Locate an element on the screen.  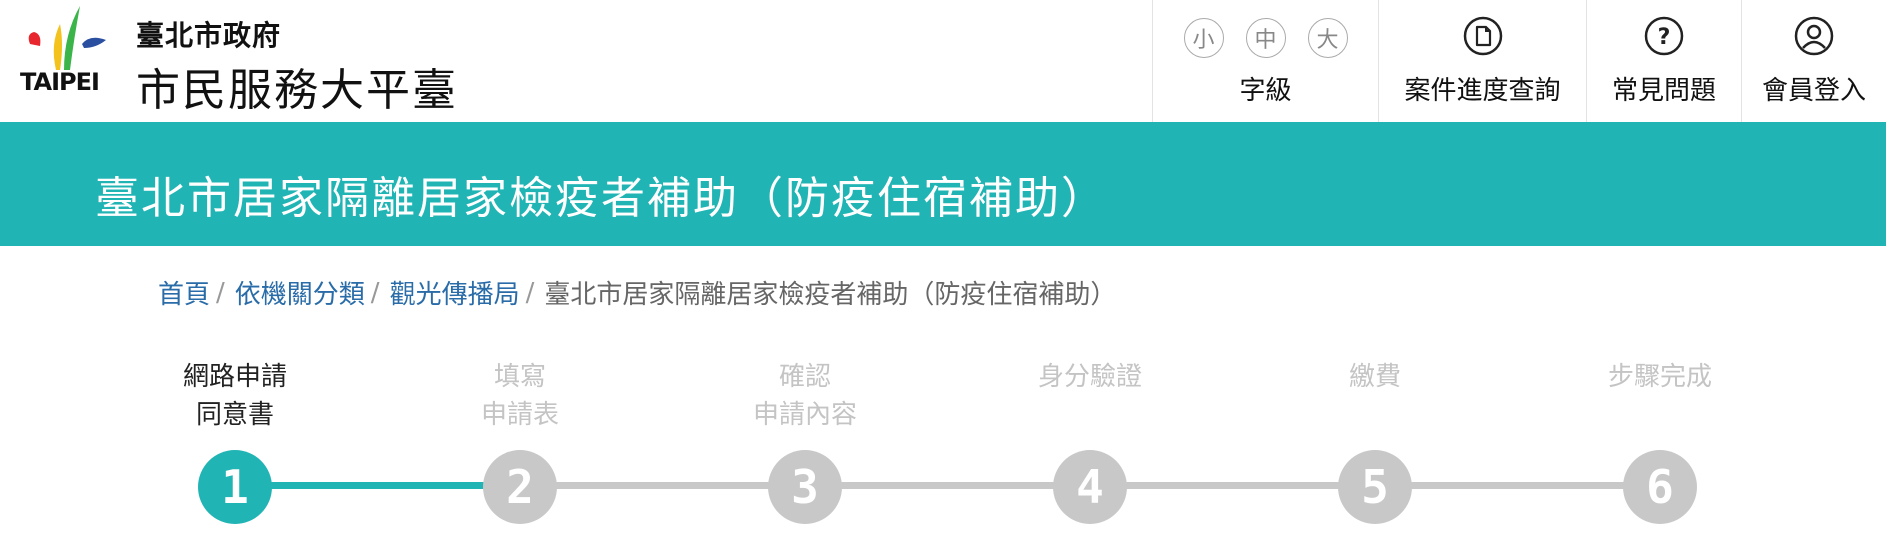
step-label-2: 填寫 申請表 is located at coordinates (519, 396).